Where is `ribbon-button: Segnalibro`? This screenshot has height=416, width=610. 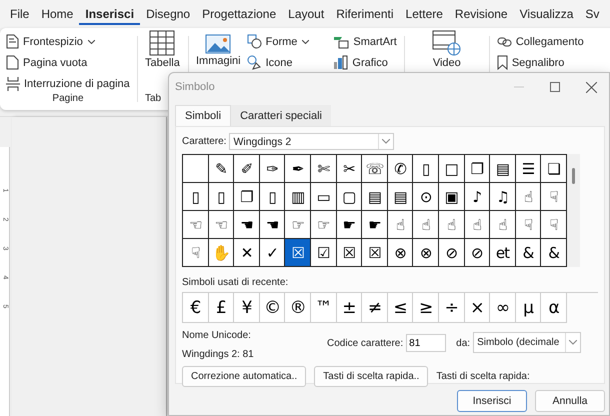 ribbon-button: Segnalibro is located at coordinates (540, 62).